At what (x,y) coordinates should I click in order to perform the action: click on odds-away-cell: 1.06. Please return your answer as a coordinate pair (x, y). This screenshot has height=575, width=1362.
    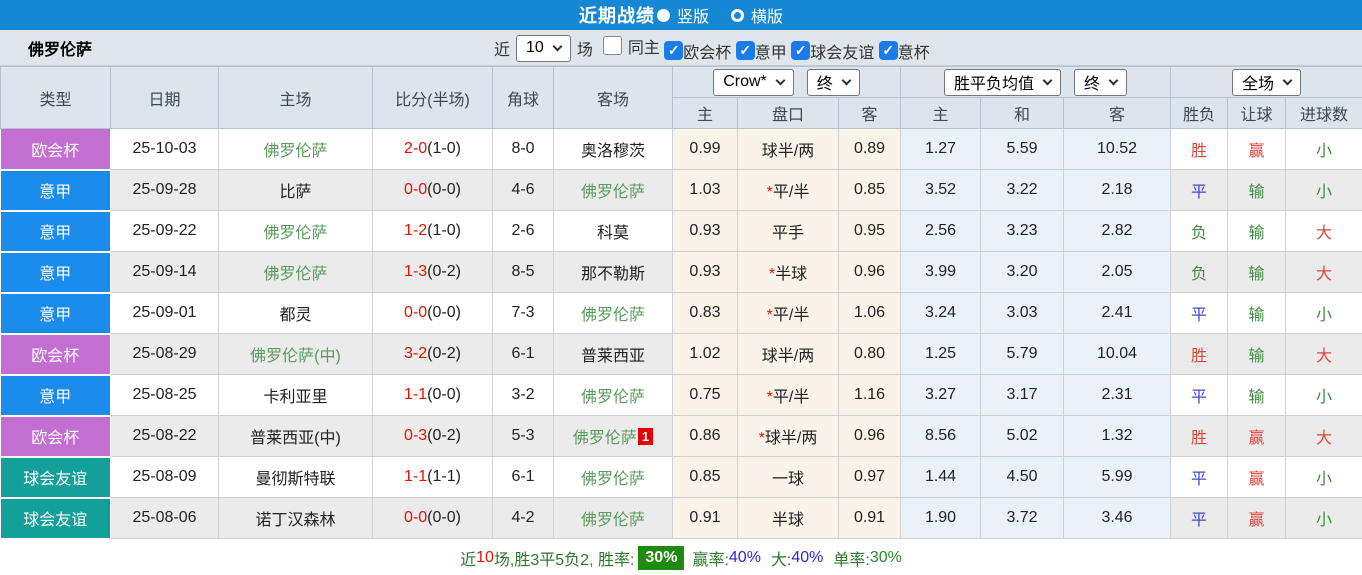
    Looking at the image, I should click on (870, 313).